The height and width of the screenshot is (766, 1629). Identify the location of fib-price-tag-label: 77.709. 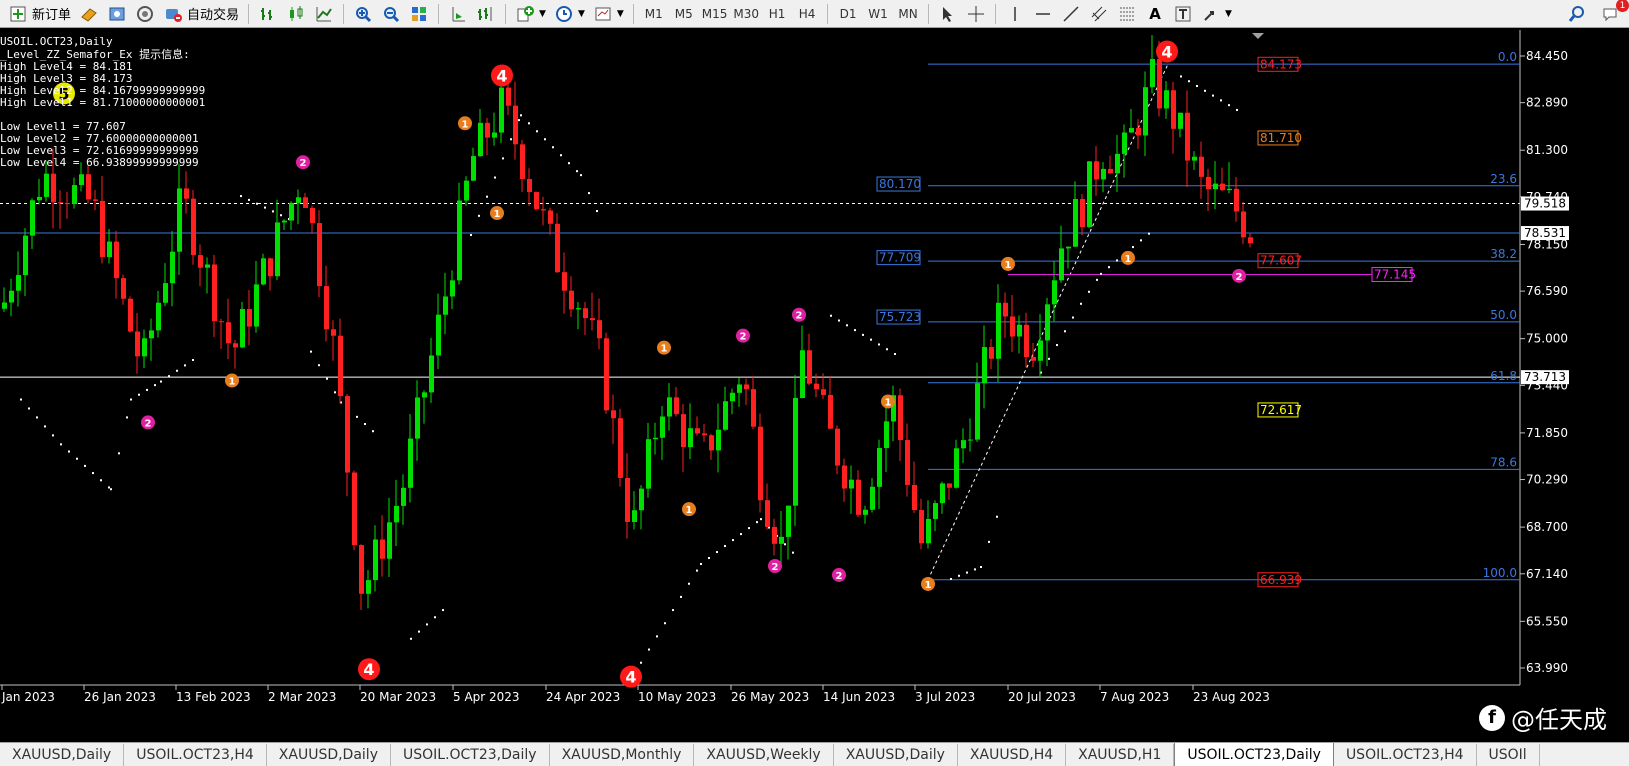
(900, 258).